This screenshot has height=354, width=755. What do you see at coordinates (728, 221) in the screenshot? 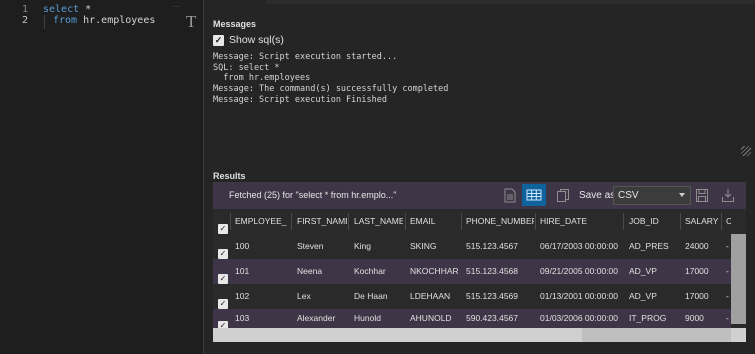
I see `column-header: C` at bounding box center [728, 221].